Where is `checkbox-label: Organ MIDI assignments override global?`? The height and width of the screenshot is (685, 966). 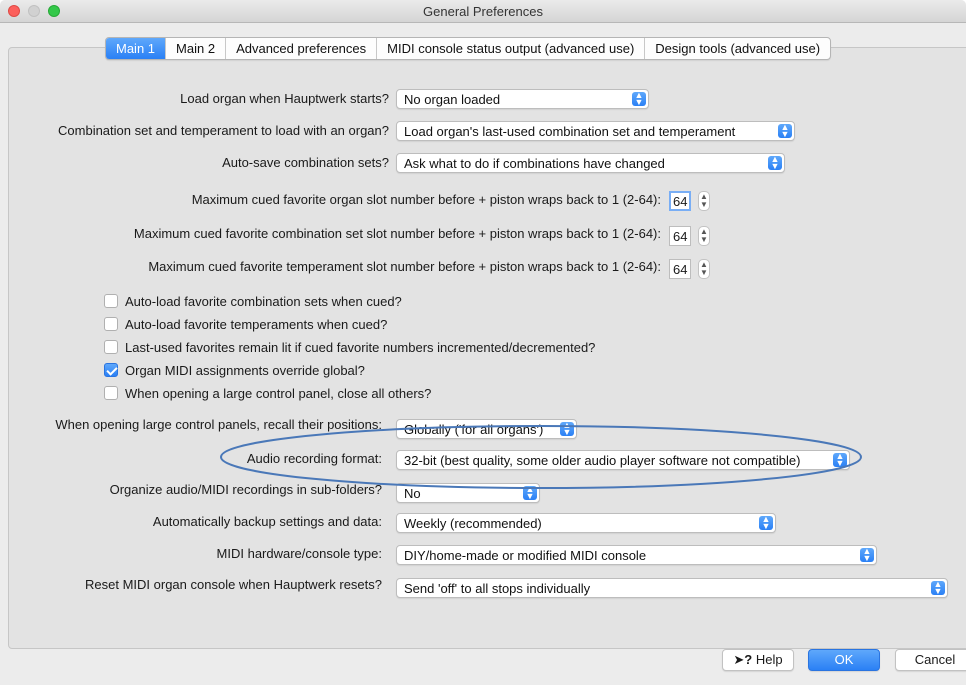 checkbox-label: Organ MIDI assignments override global? is located at coordinates (245, 370).